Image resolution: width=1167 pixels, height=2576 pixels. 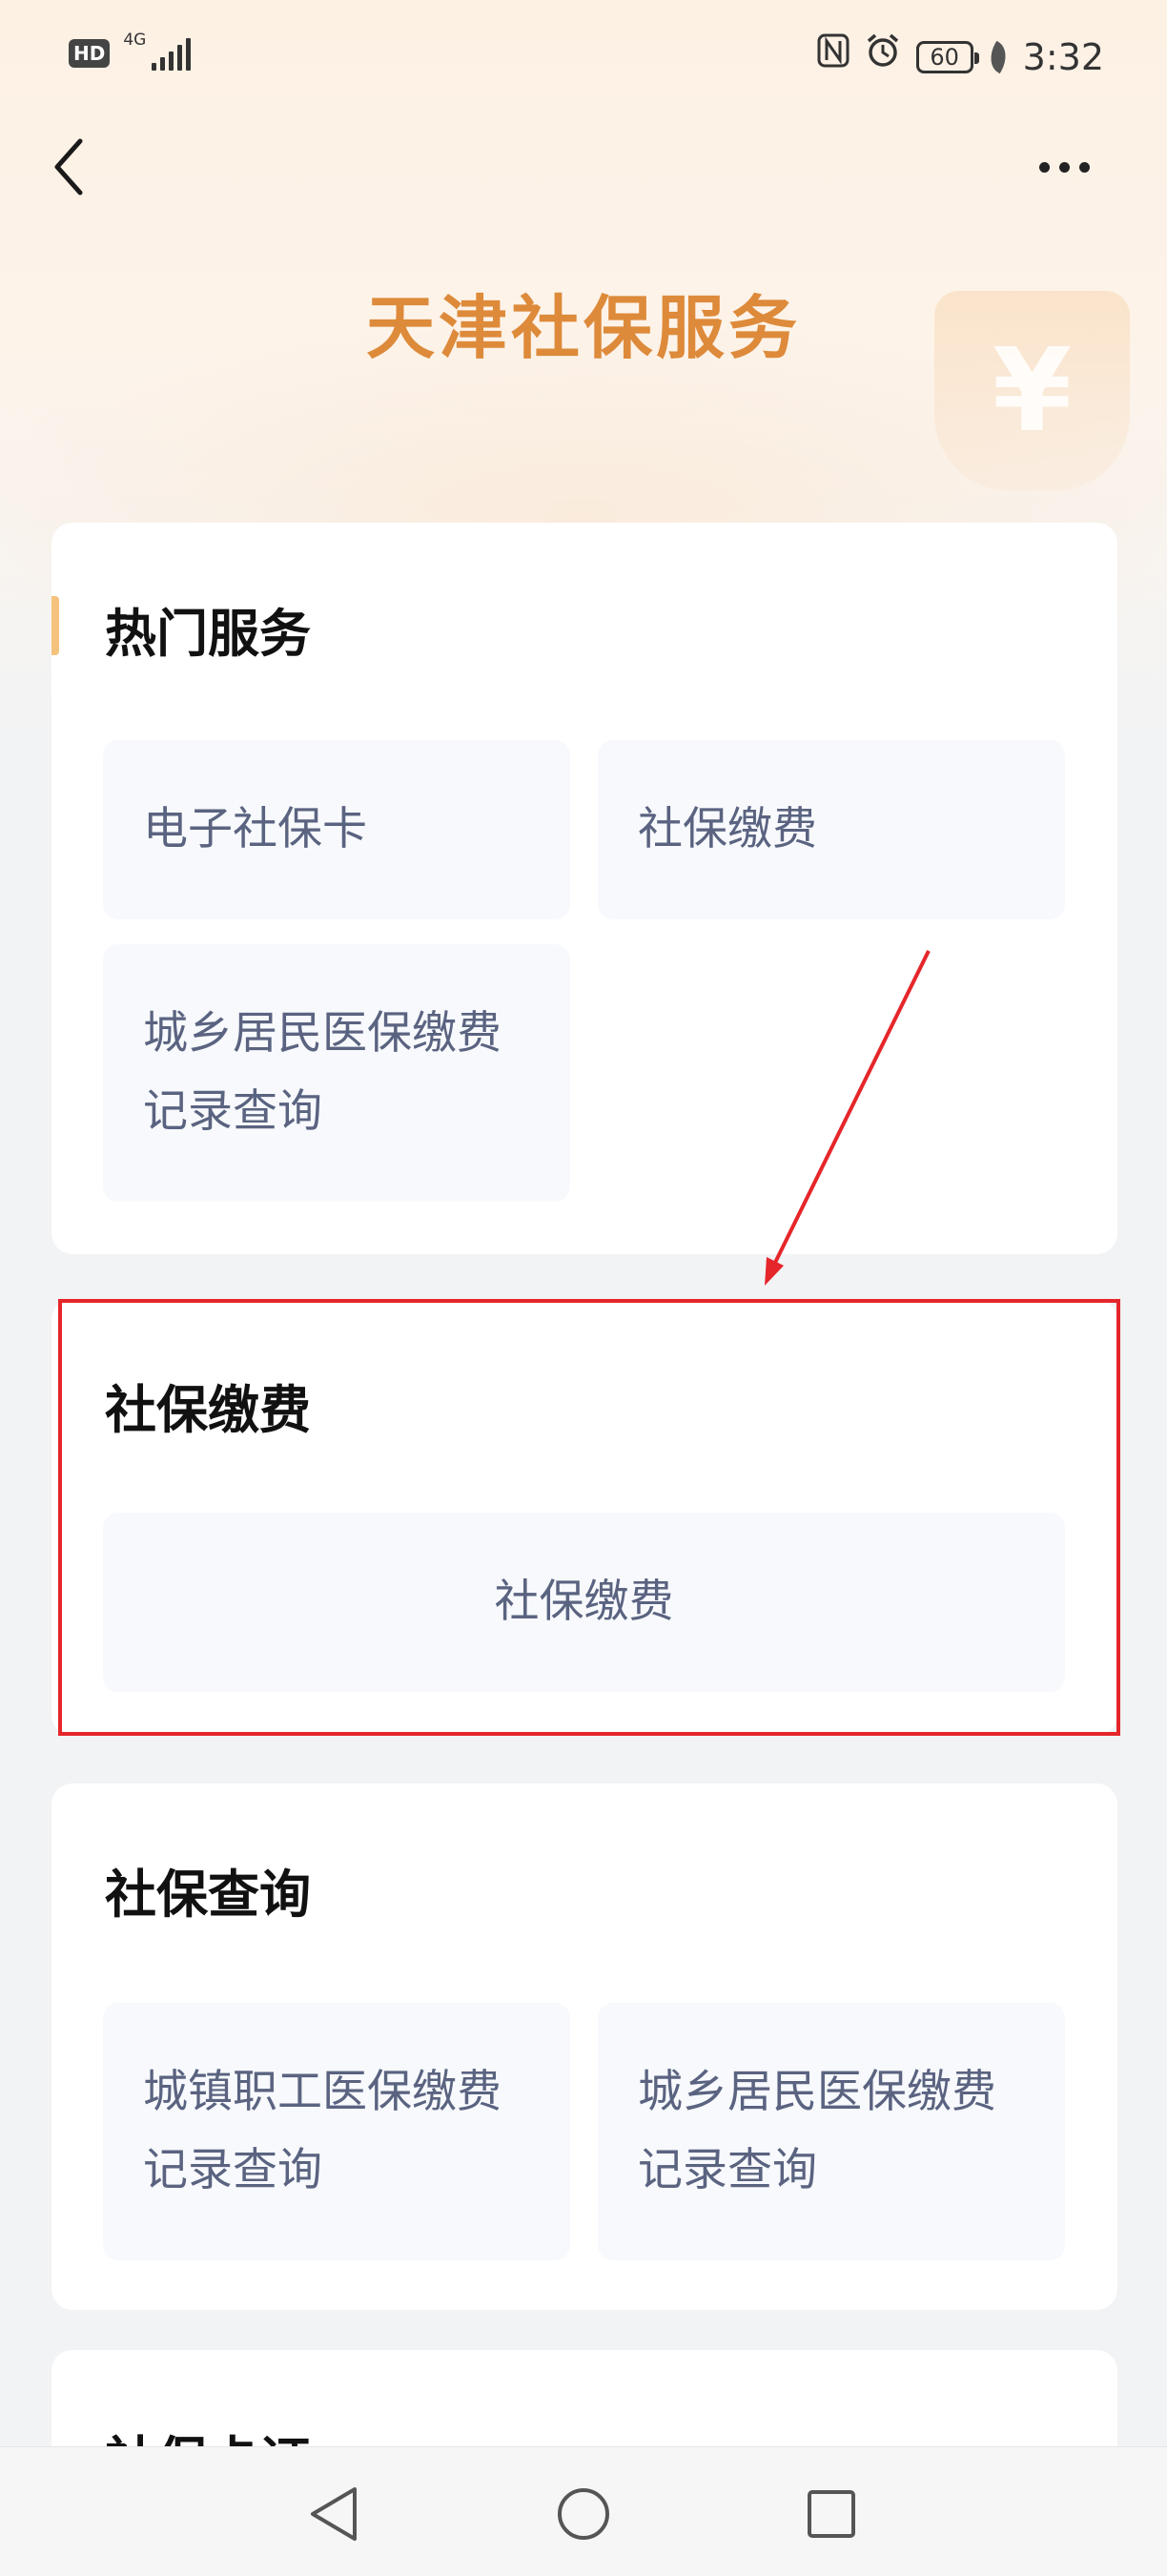 What do you see at coordinates (208, 1410) in the screenshot?
I see `payment-title: 社保缴费` at bounding box center [208, 1410].